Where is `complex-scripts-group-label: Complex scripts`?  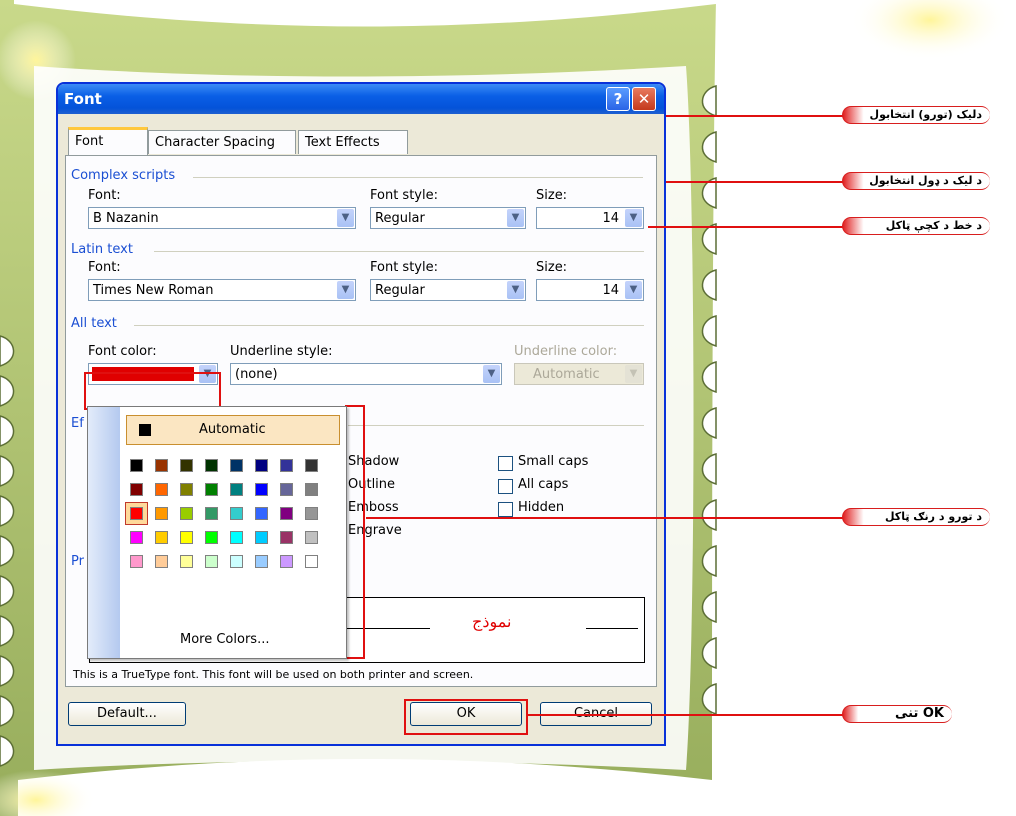
complex-scripts-group-label: Complex scripts is located at coordinates (123, 175).